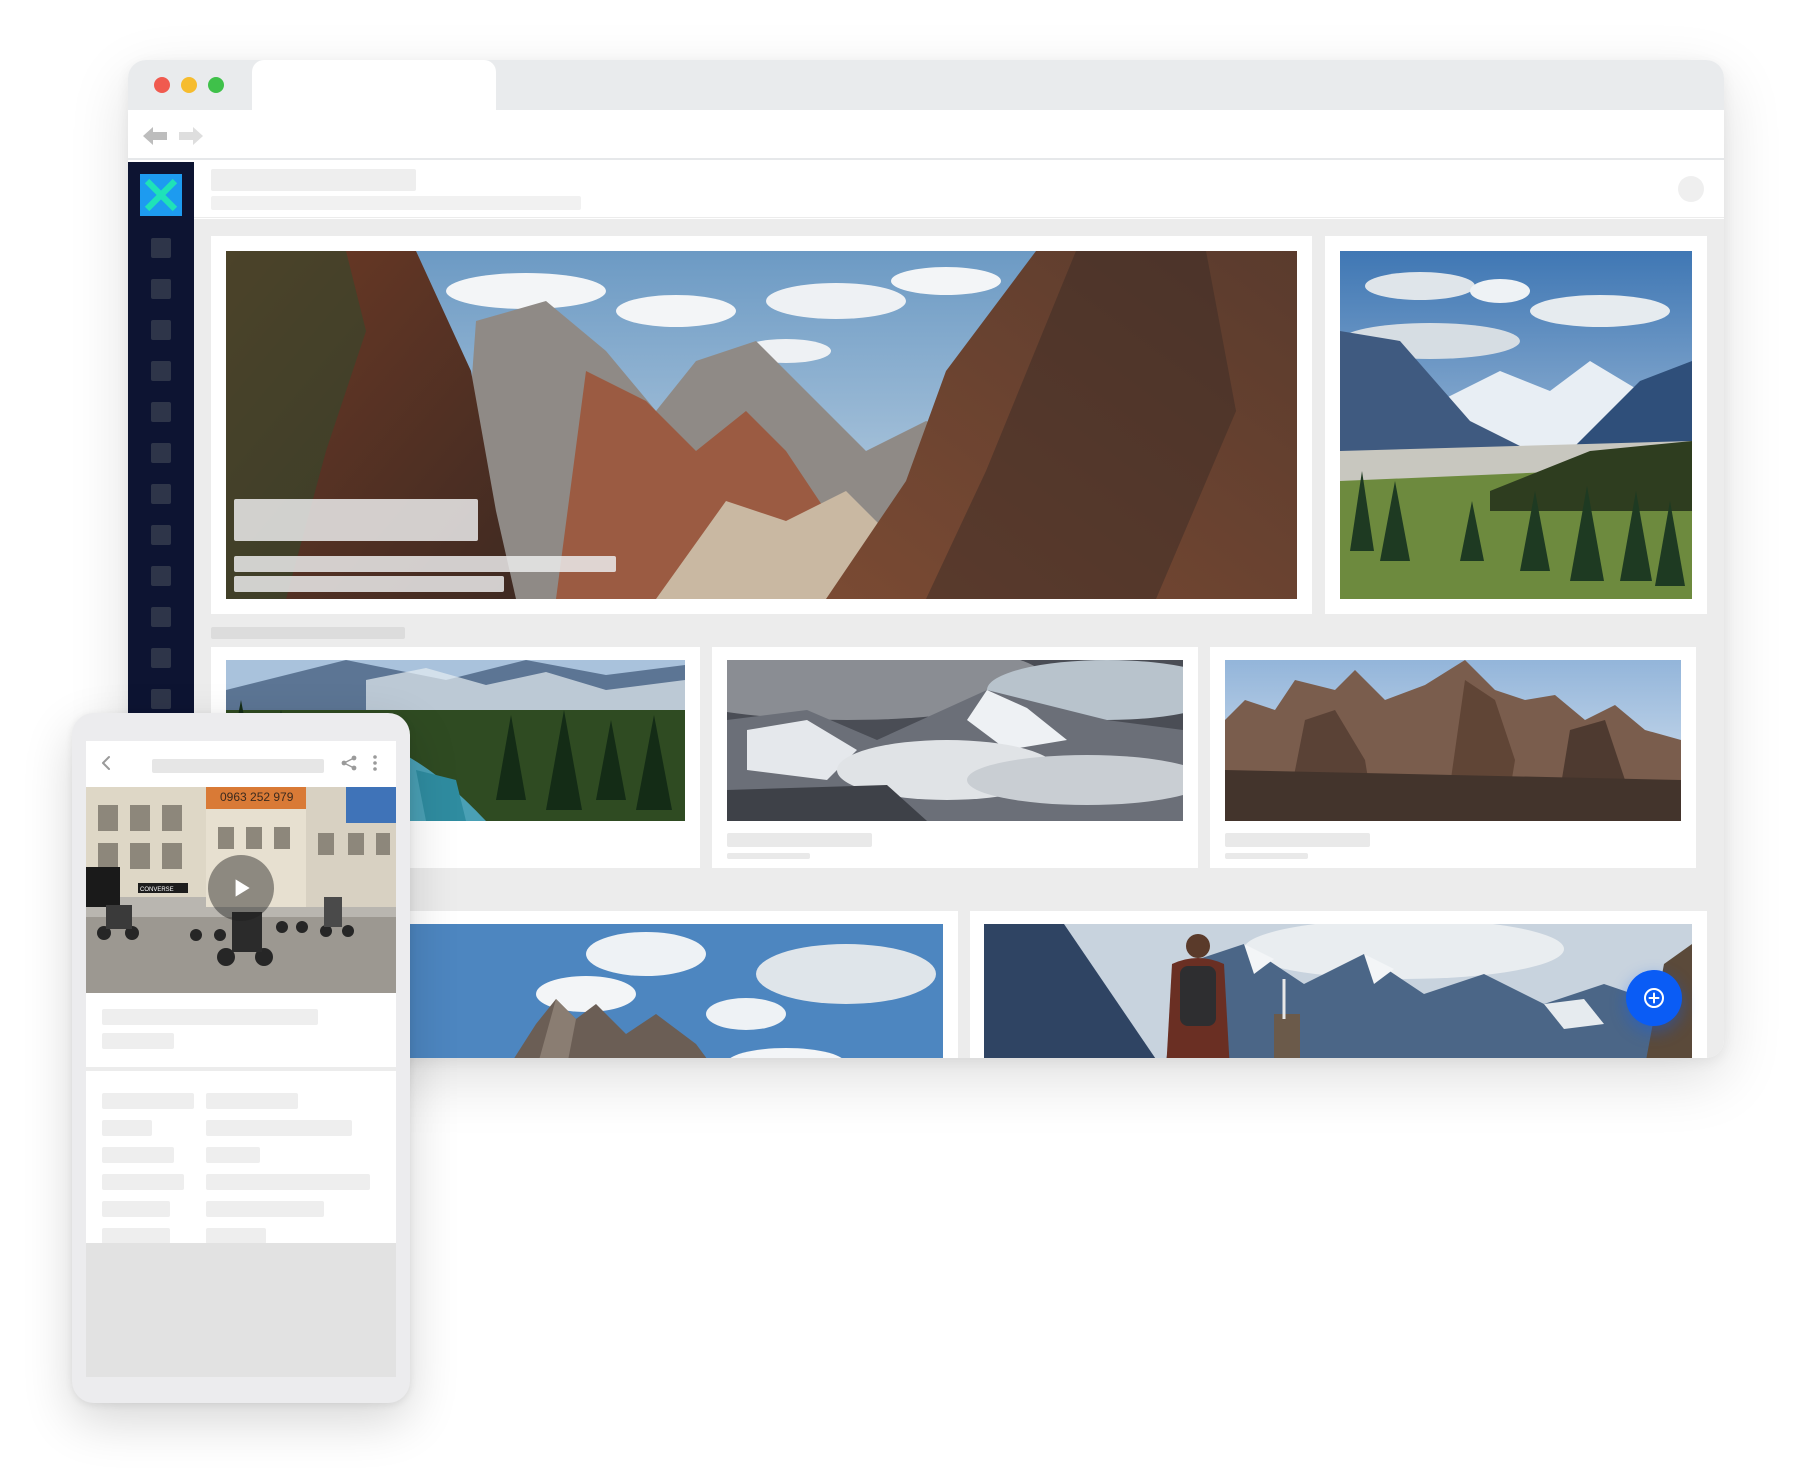 This screenshot has width=1800, height=1469. Describe the element at coordinates (157, 890) in the screenshot. I see `shop-sign-text: CONVERSE` at that location.